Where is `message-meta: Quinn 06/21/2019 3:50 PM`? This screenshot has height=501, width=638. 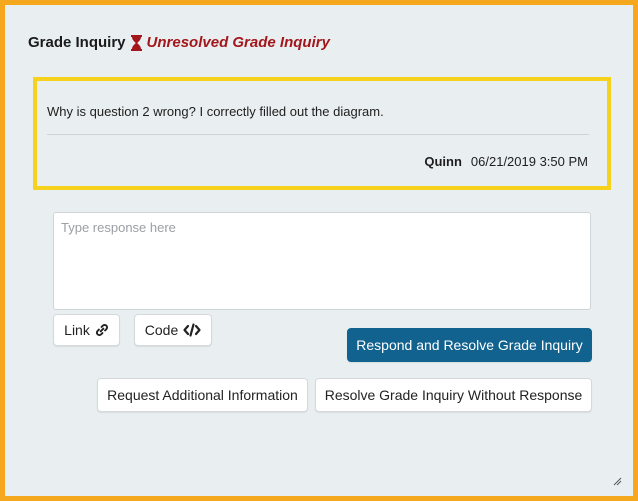 message-meta: Quinn 06/21/2019 3:50 PM is located at coordinates (506, 161).